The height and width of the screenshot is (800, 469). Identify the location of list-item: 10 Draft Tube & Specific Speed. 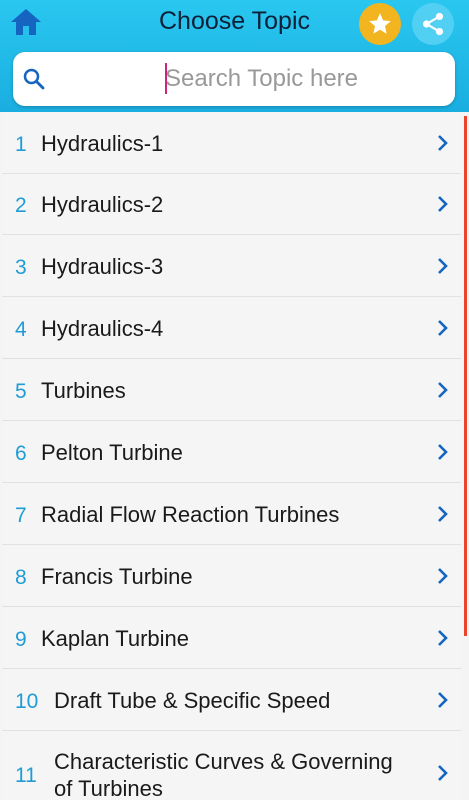
(231, 700).